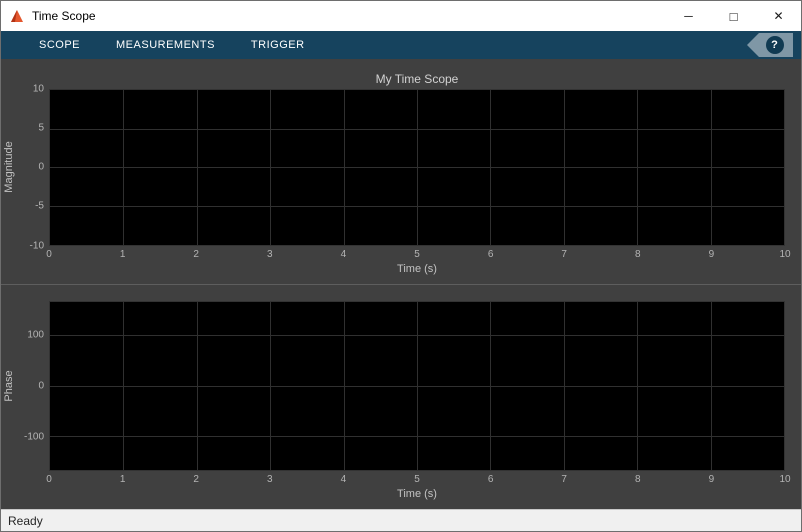  I want to click on maximize-button: □, so click(733, 16).